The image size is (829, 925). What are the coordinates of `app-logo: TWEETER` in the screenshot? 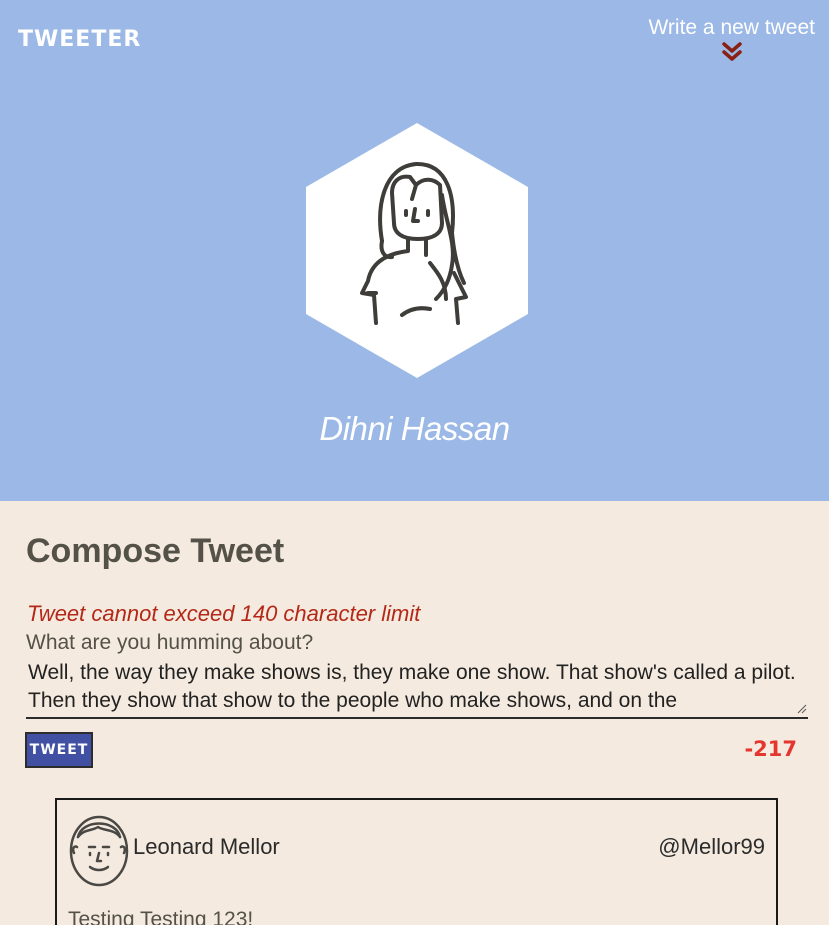 It's located at (79, 39).